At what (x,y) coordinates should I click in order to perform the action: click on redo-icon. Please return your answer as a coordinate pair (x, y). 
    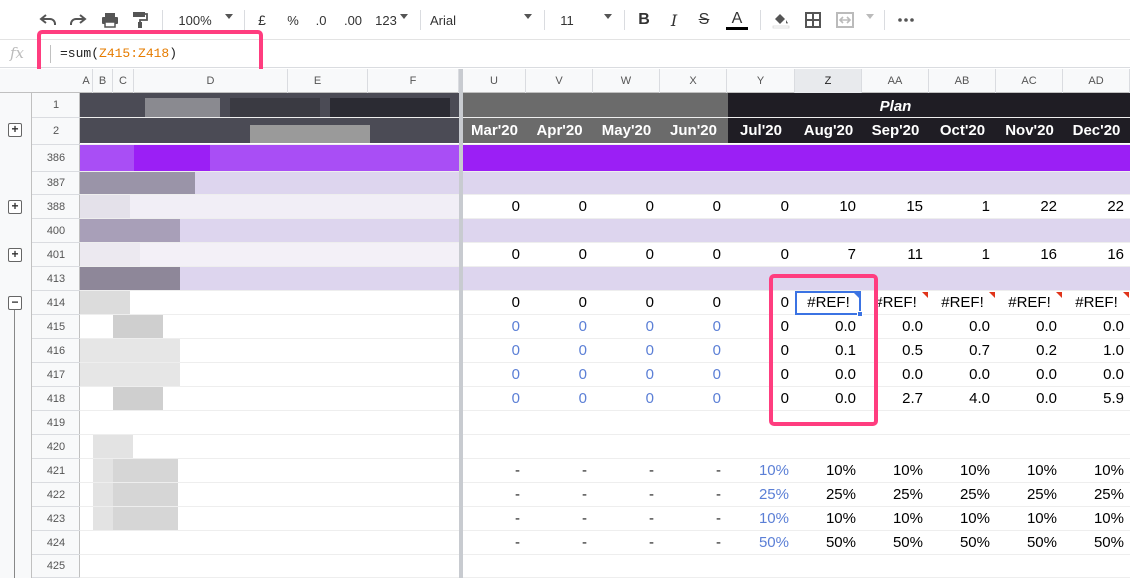
    Looking at the image, I should click on (78, 20).